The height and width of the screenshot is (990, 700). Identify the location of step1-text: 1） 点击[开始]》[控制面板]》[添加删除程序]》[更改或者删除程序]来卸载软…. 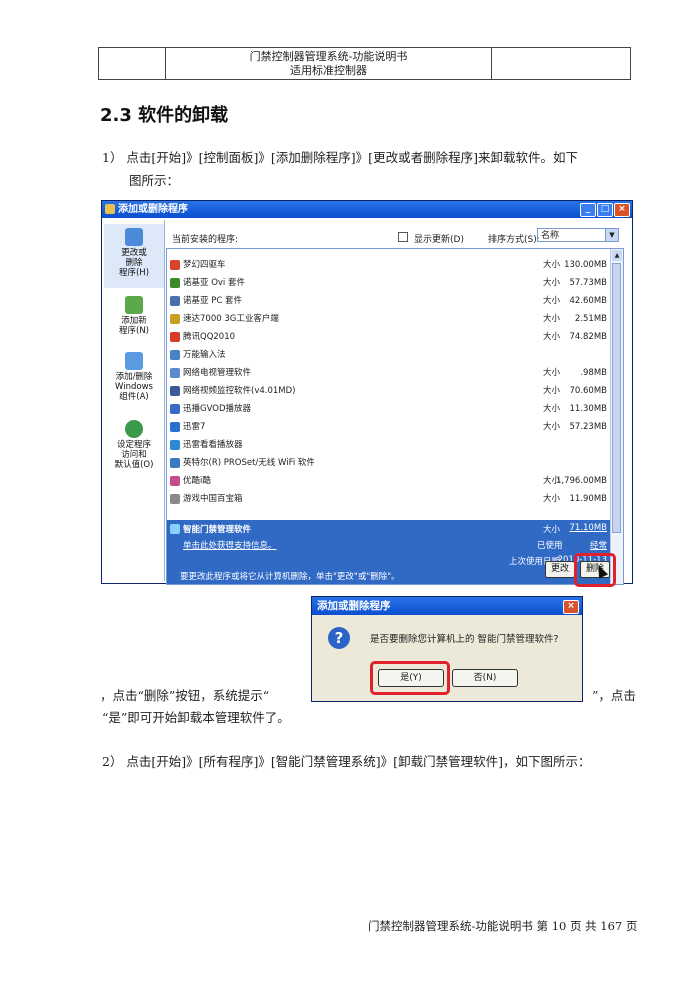
(340, 157).